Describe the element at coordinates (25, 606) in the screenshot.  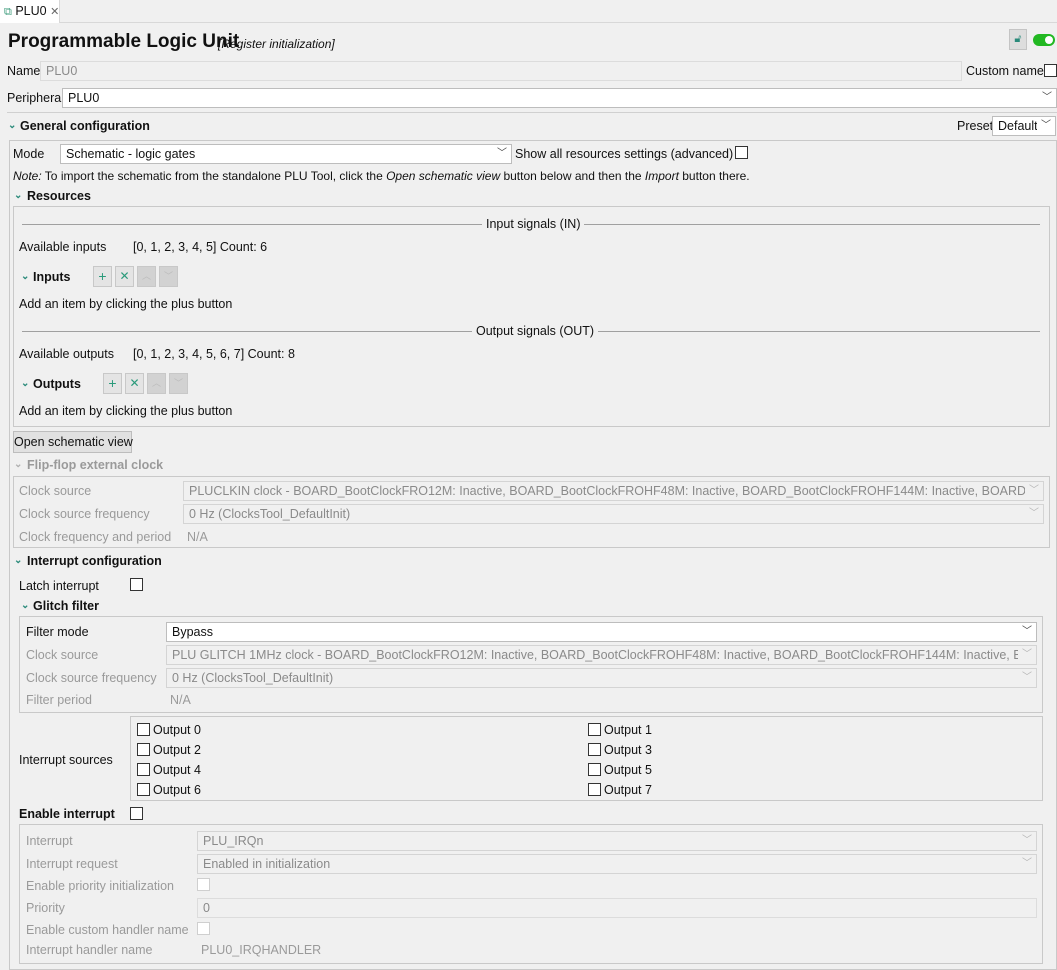
I see `glitch-chevron-icon: ⌄` at that location.